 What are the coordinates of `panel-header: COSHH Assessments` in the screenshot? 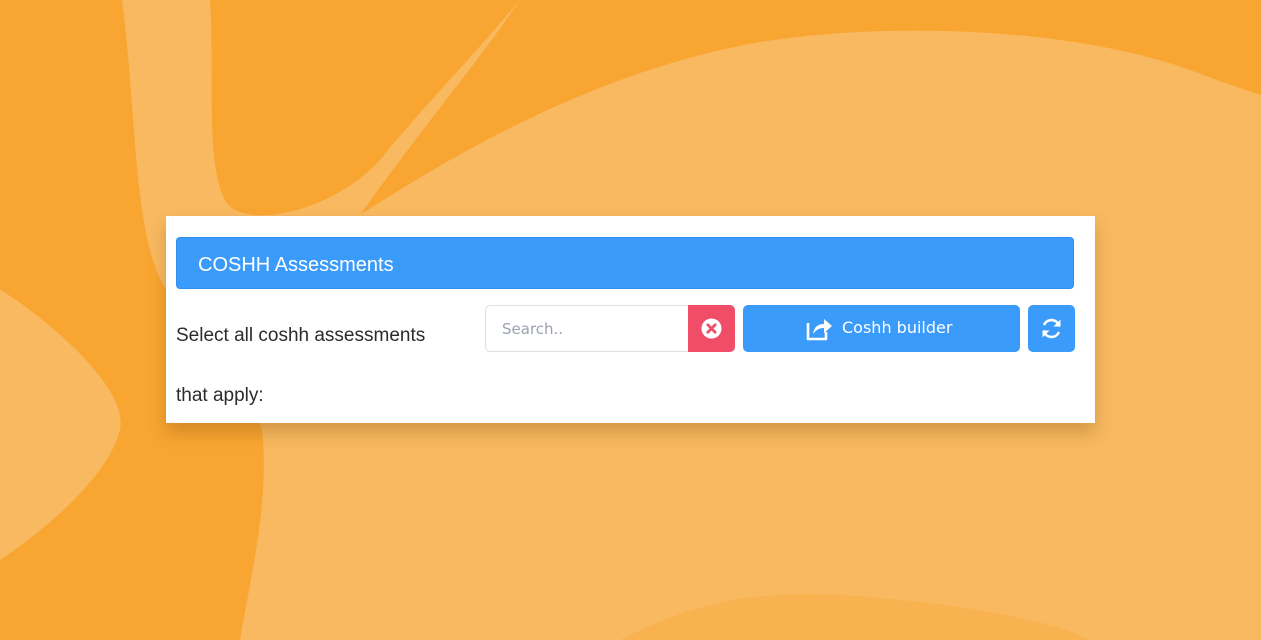 It's located at (625, 263).